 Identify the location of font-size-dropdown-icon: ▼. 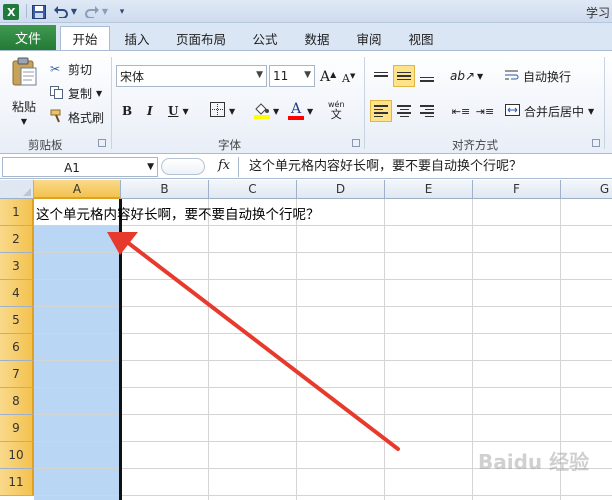
(307, 75).